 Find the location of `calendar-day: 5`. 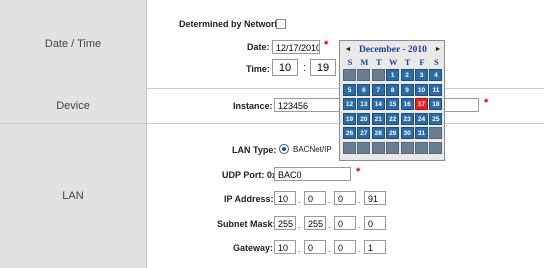

calendar-day: 5 is located at coordinates (349, 89).